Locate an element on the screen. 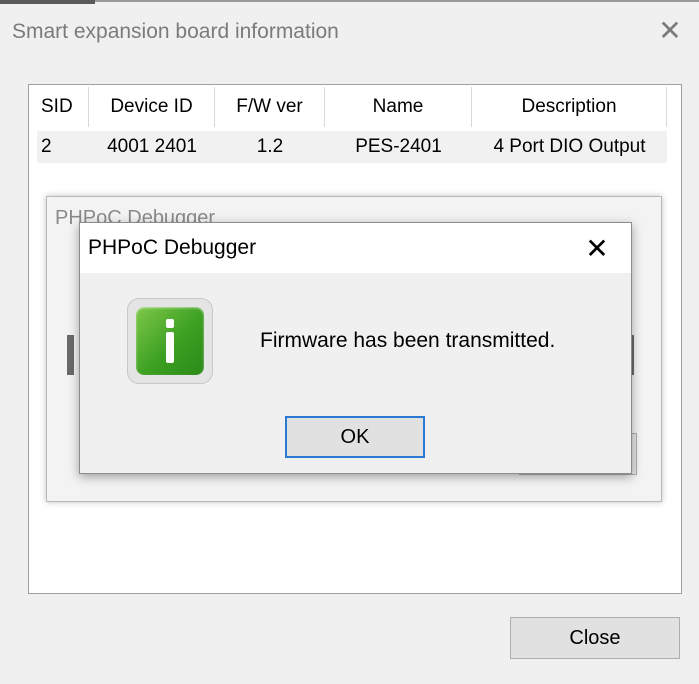 This screenshot has height=684, width=699. close-button: Close is located at coordinates (595, 638).